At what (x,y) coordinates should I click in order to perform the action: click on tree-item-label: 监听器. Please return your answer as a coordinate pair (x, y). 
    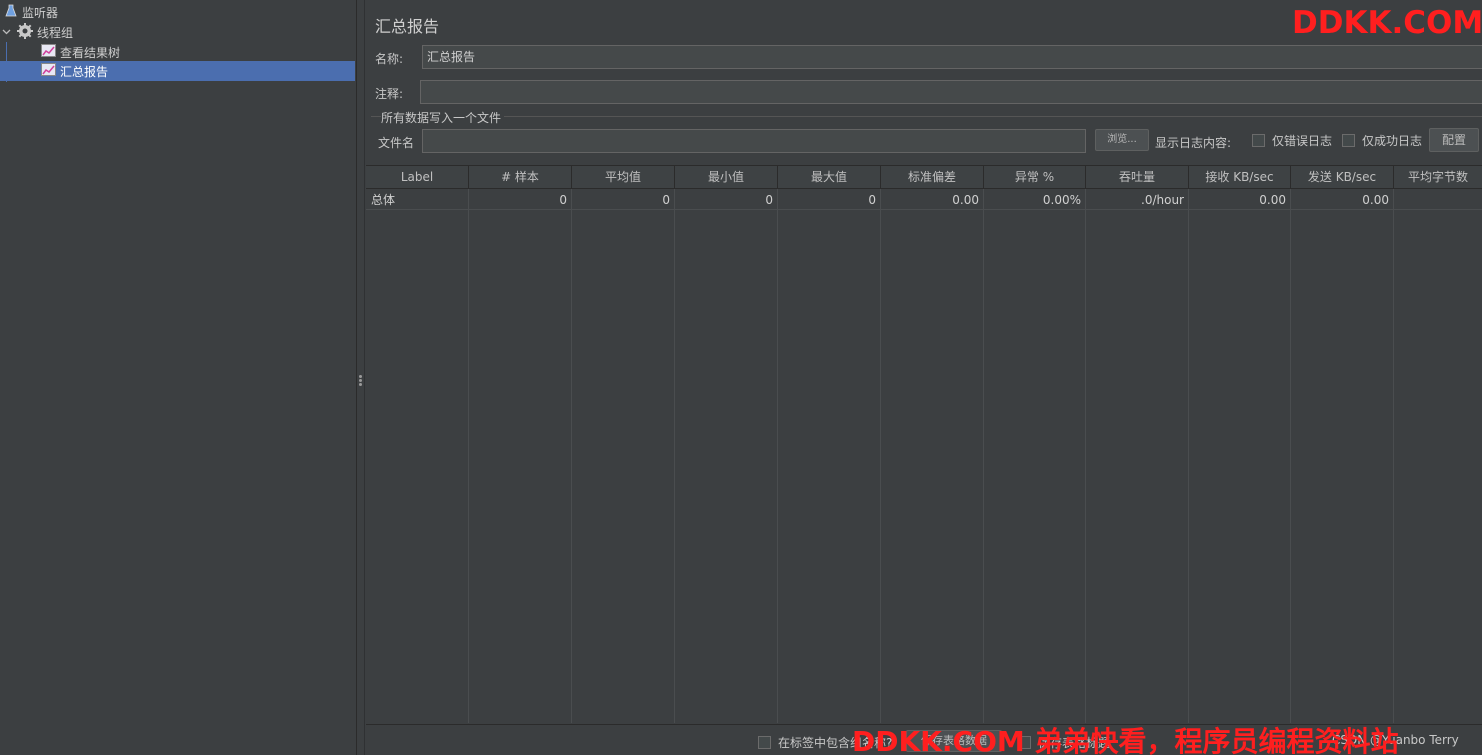
    Looking at the image, I should click on (40, 12).